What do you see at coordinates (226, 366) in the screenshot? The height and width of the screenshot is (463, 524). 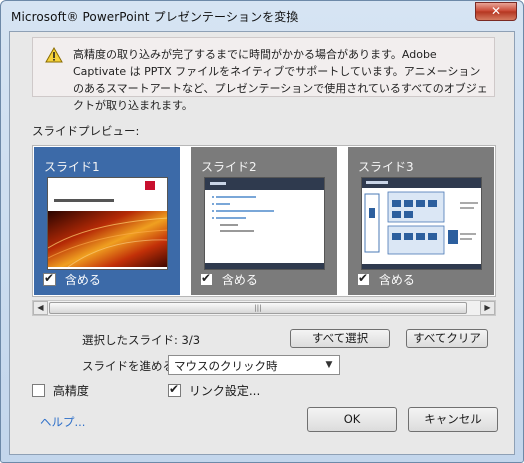 I see `dropdown-value: マウスのクリック時` at bounding box center [226, 366].